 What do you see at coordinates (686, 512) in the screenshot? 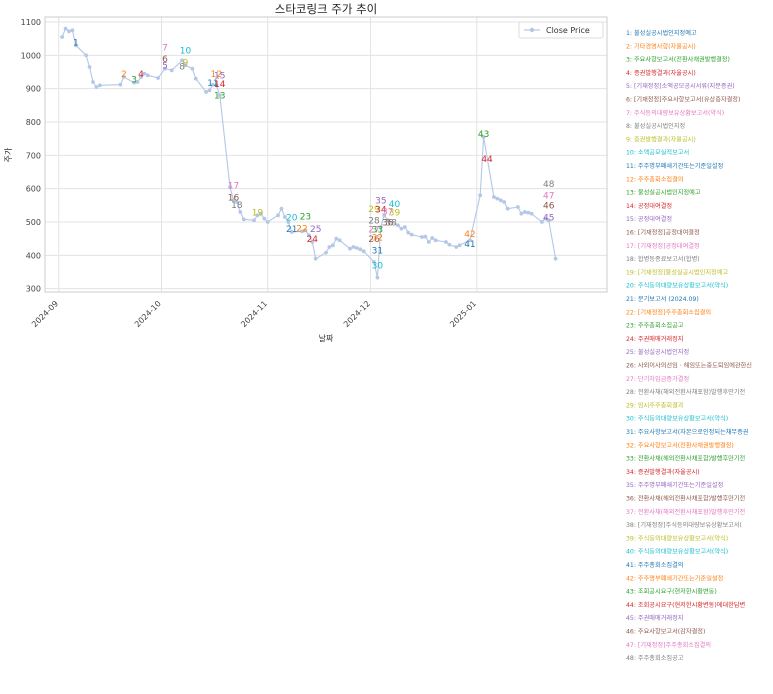
I see `annotation-note: 37: 전환사채(해외전환사채포함)발행후만기전` at bounding box center [686, 512].